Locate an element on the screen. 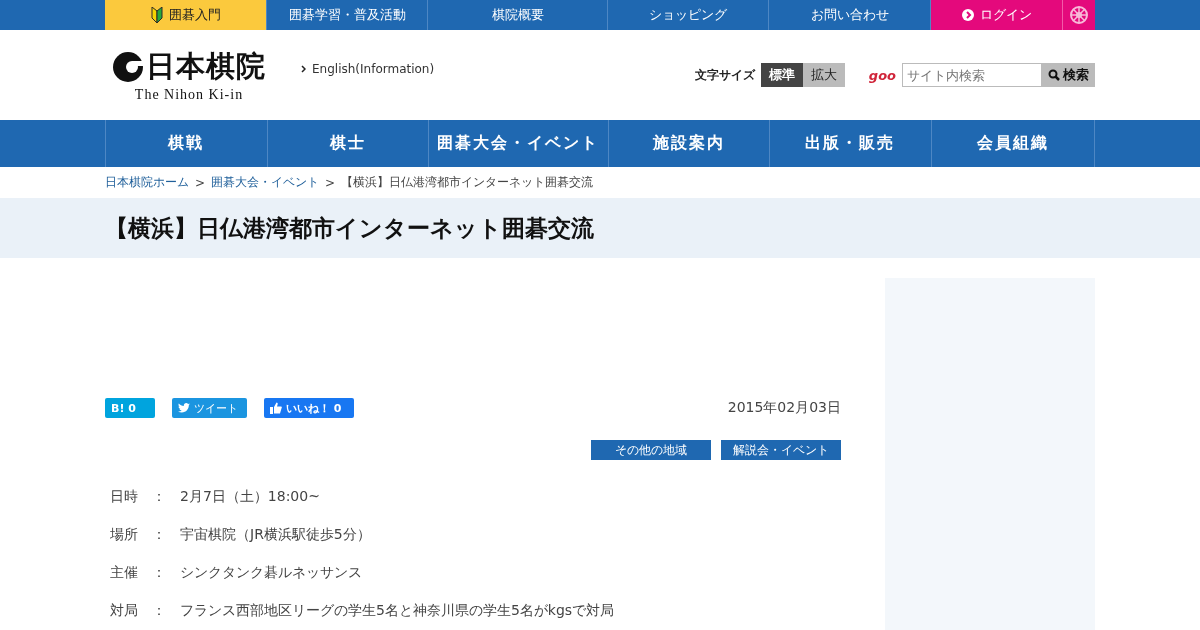  detail-value: 2月7日（土）18:00~ is located at coordinates (250, 496).